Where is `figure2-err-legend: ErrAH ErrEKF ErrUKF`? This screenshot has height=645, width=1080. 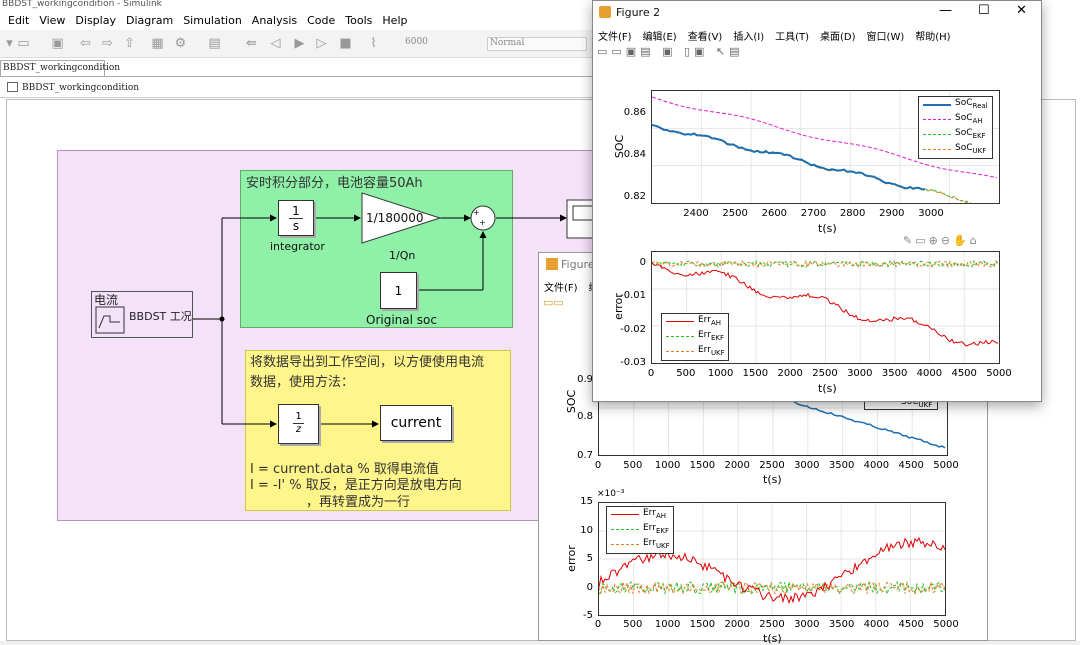
figure2-err-legend: ErrAH ErrEKF ErrUKF is located at coordinates (695, 337).